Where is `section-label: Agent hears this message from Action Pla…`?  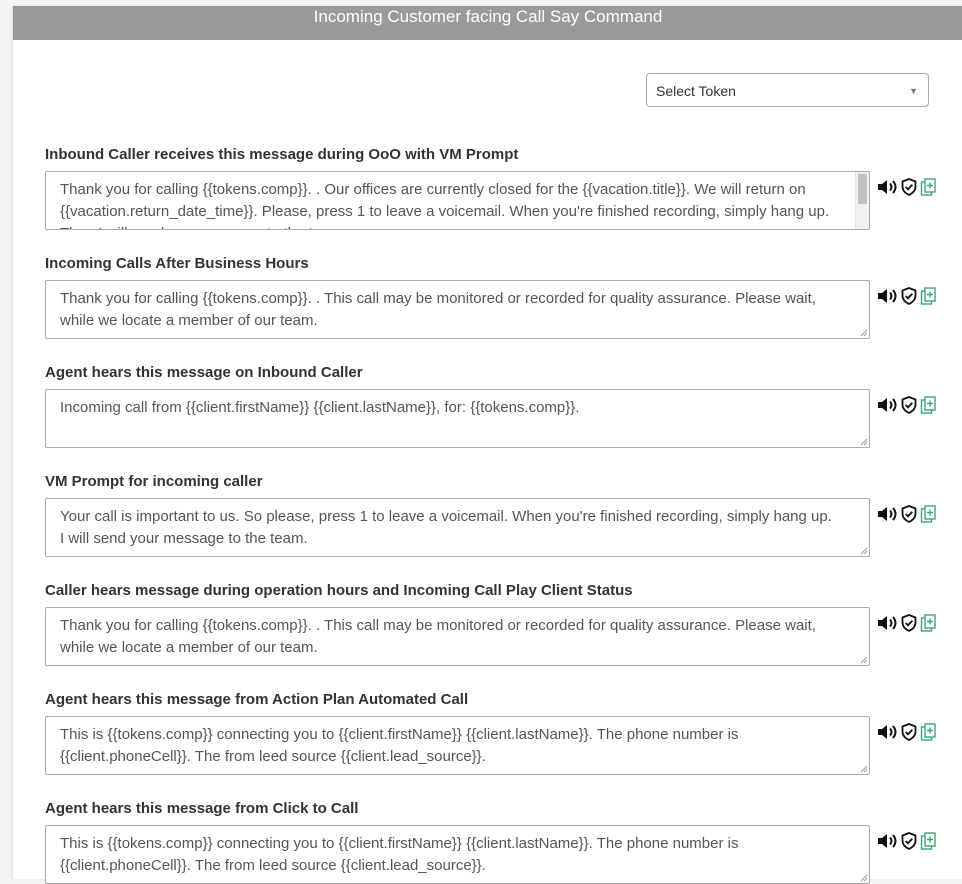 section-label: Agent hears this message from Action Pla… is located at coordinates (257, 699).